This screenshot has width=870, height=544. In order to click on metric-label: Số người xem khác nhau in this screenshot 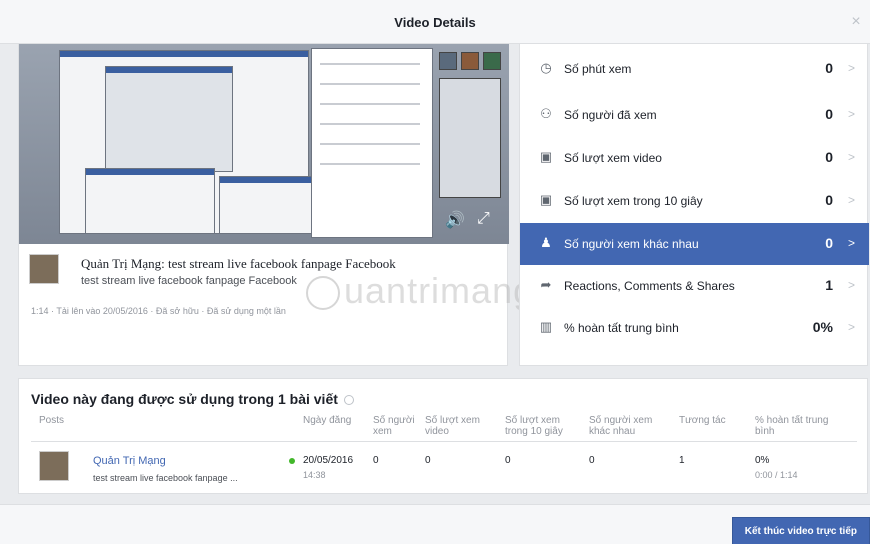, I will do `click(631, 244)`.